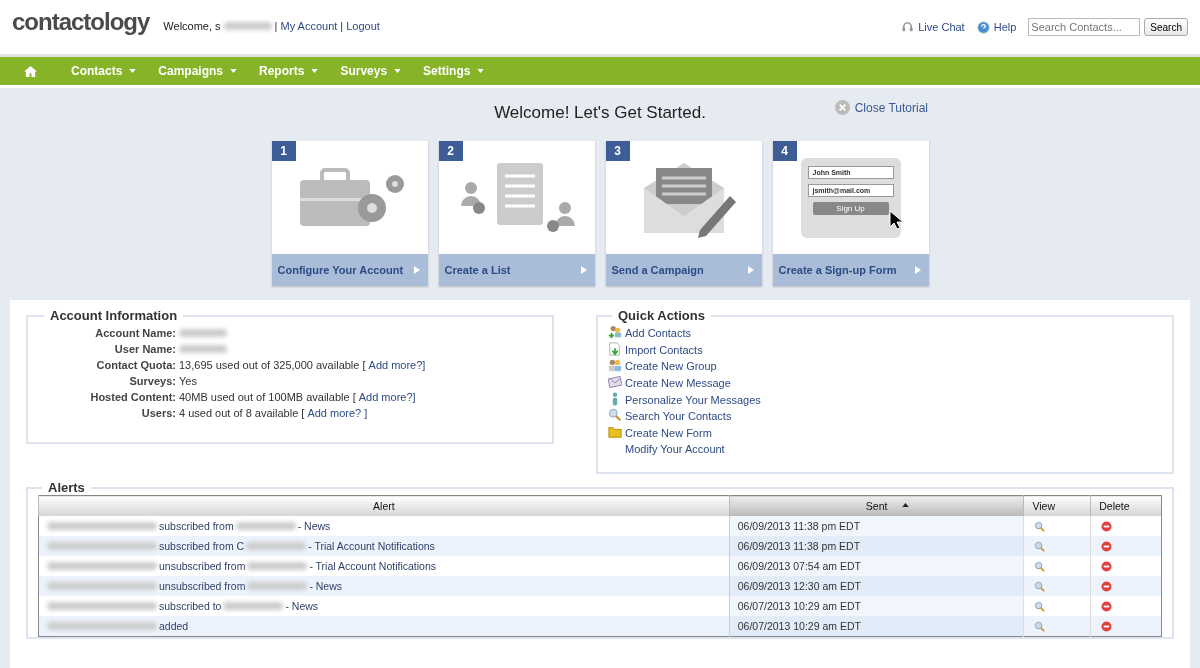 Image resolution: width=1200 pixels, height=668 pixels. What do you see at coordinates (615, 431) in the screenshot?
I see `folder-icon` at bounding box center [615, 431].